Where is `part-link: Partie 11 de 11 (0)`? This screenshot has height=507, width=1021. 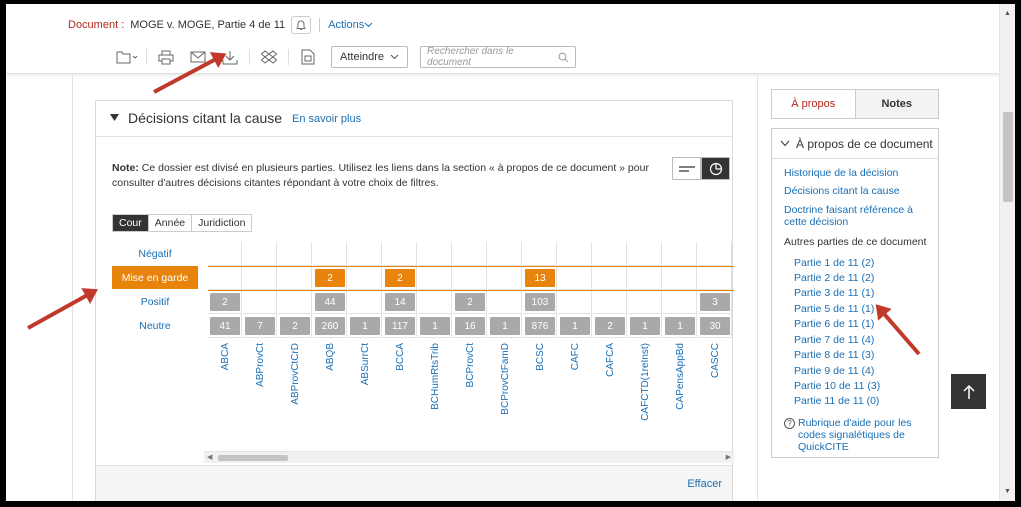 part-link: Partie 11 de 11 (0) is located at coordinates (836, 401).